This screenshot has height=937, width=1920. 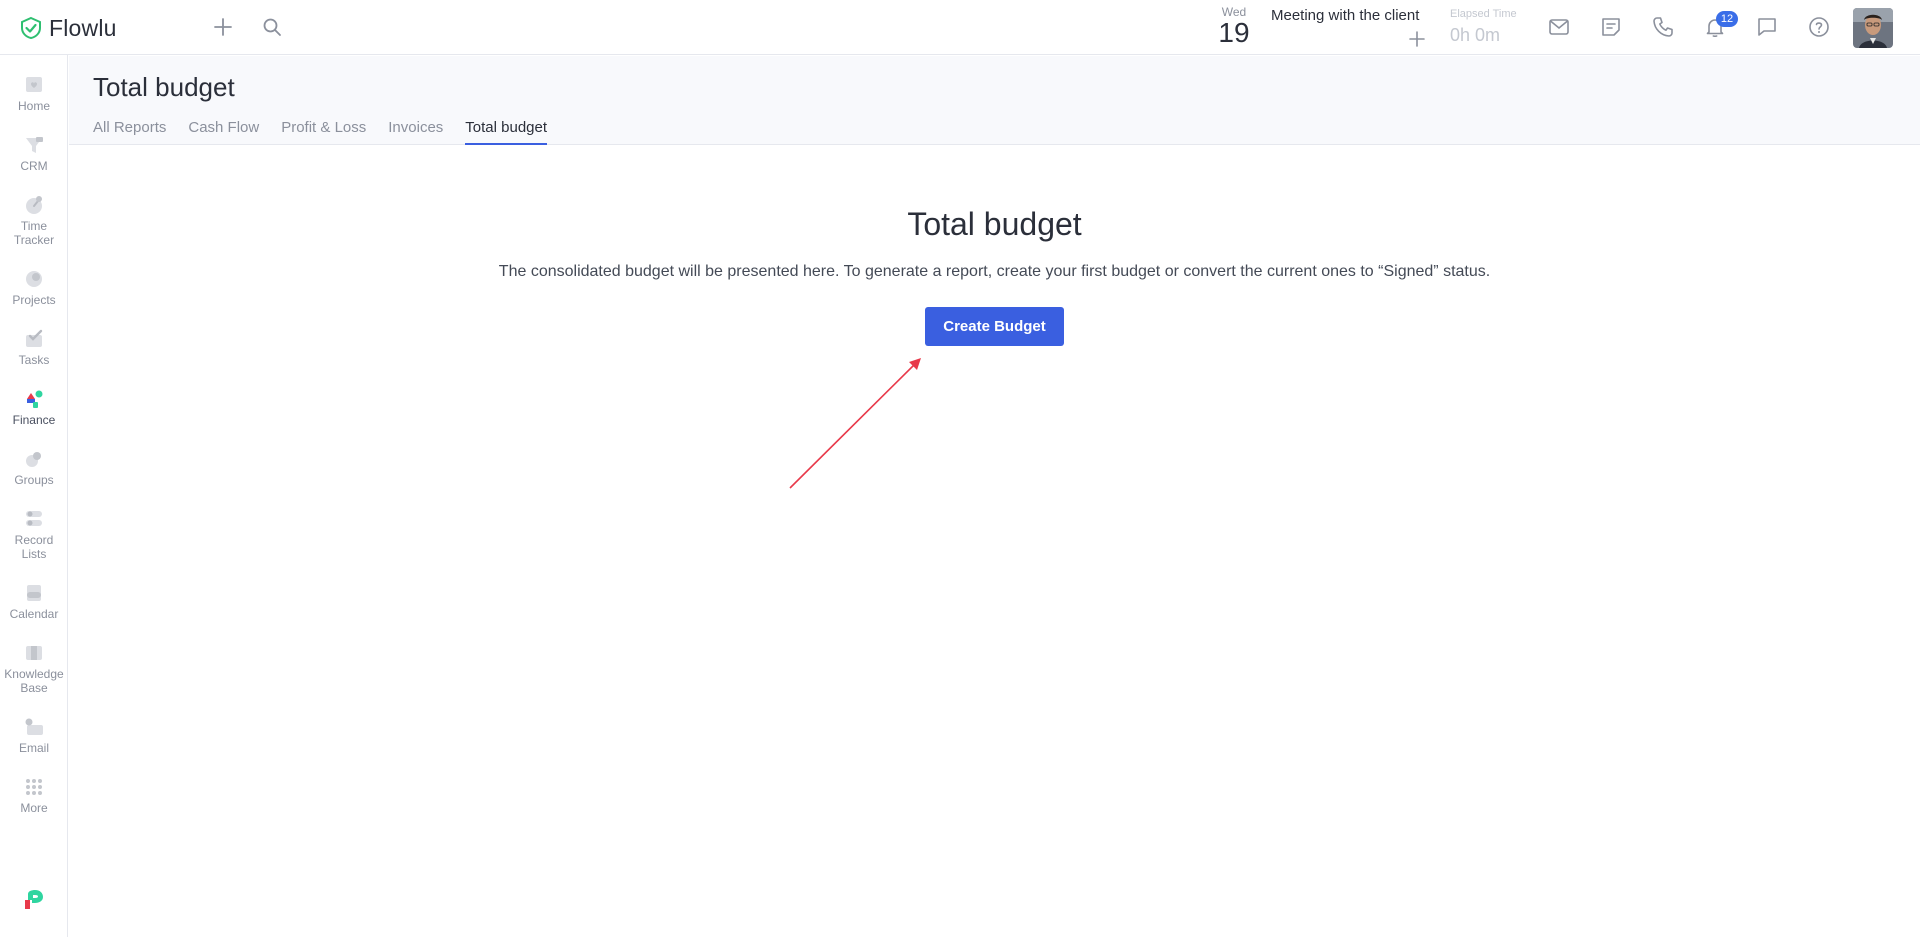 I want to click on record-lists-icon, so click(x=34, y=518).